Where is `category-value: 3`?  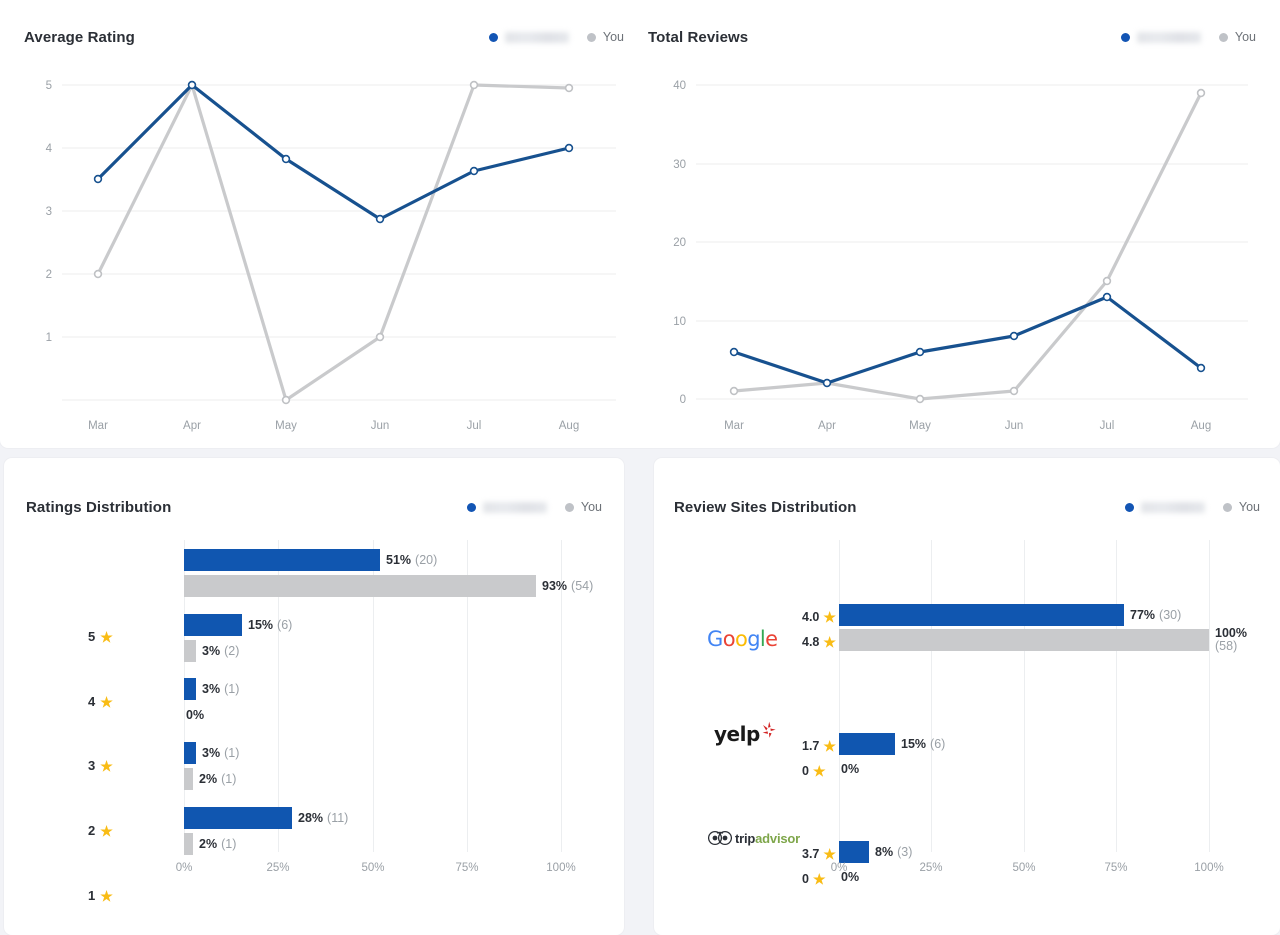 category-value: 3 is located at coordinates (92, 765).